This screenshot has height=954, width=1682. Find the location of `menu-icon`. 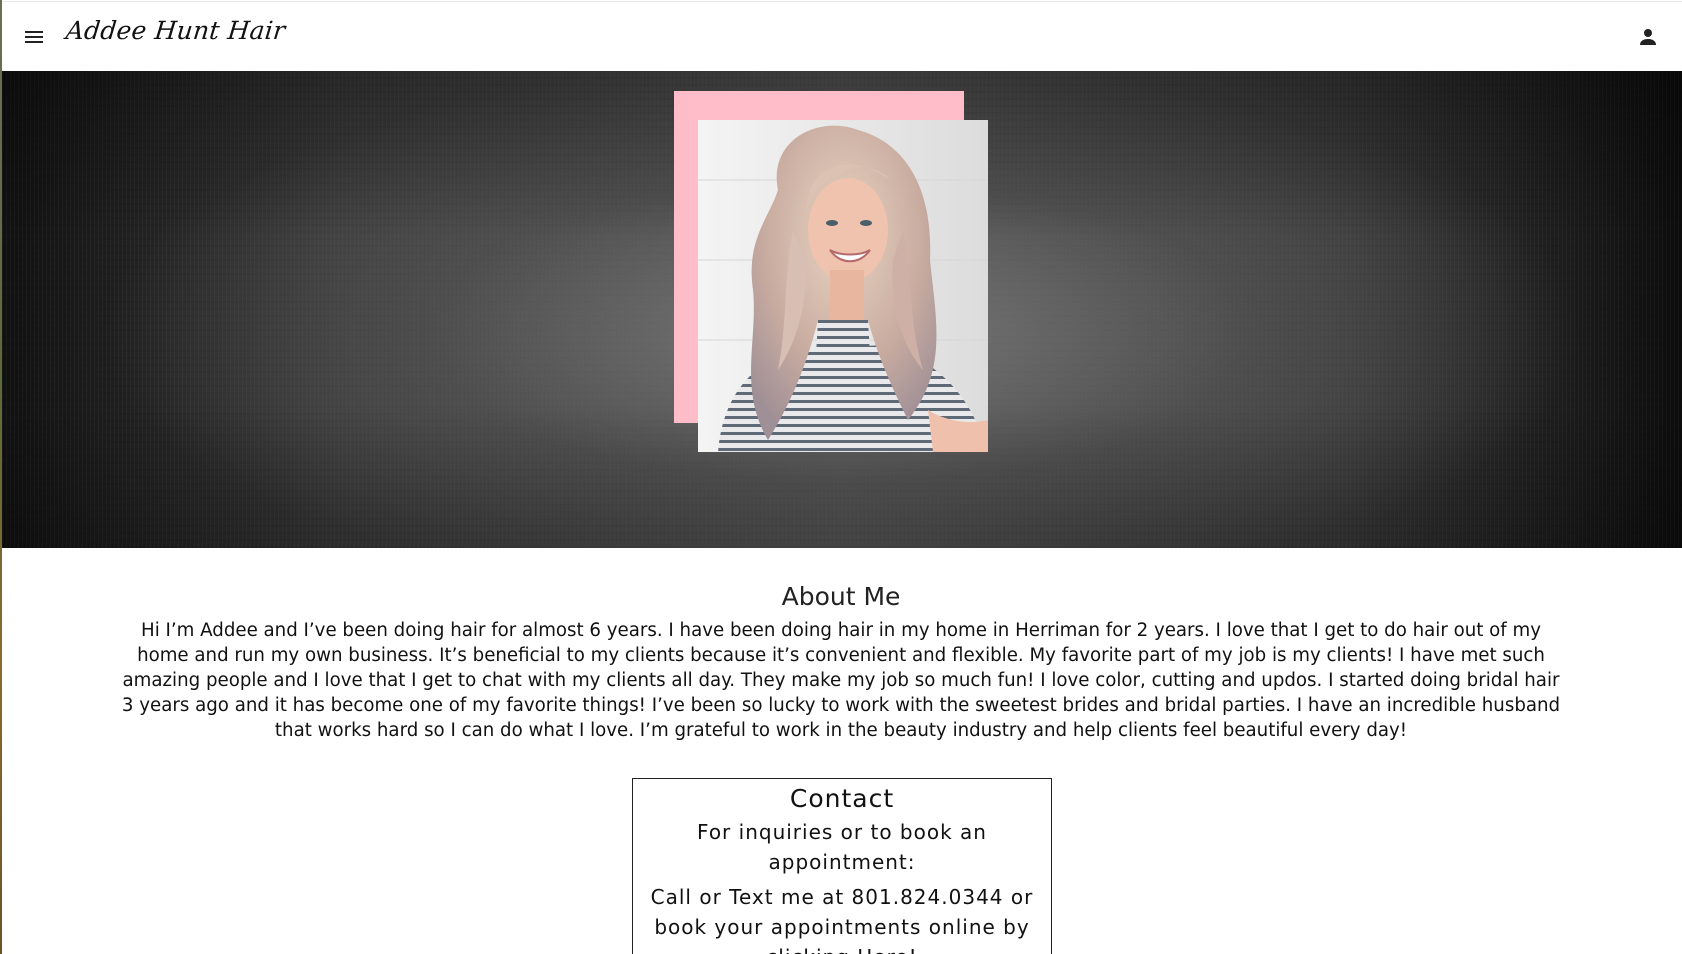

menu-icon is located at coordinates (34, 37).